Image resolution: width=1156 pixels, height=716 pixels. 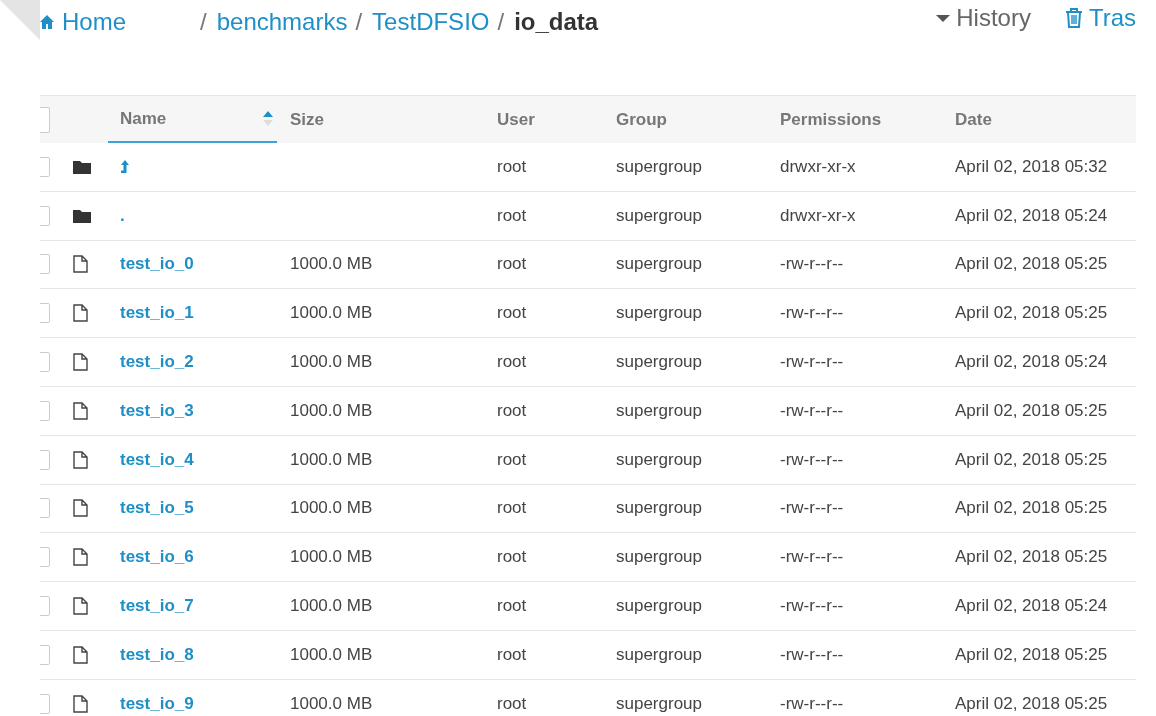 I want to click on file-name-link: test_io_2, so click(x=157, y=362).